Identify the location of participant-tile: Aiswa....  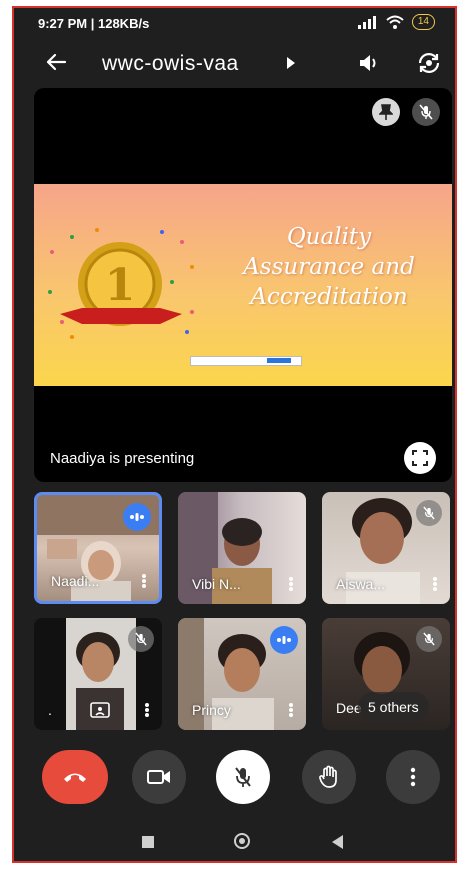
(386, 548).